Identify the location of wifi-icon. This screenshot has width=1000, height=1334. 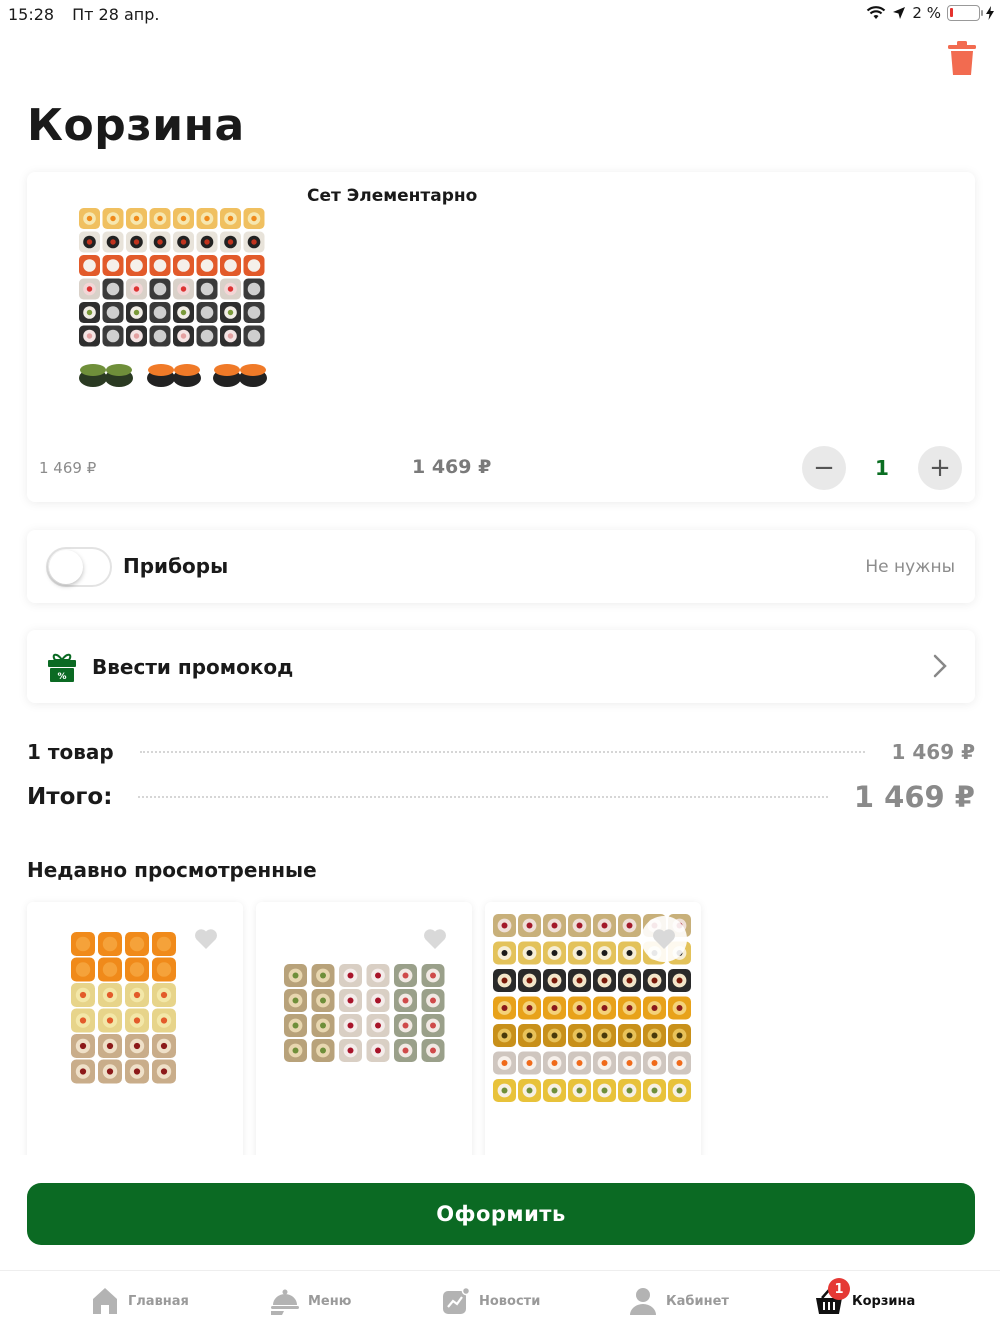
(876, 12).